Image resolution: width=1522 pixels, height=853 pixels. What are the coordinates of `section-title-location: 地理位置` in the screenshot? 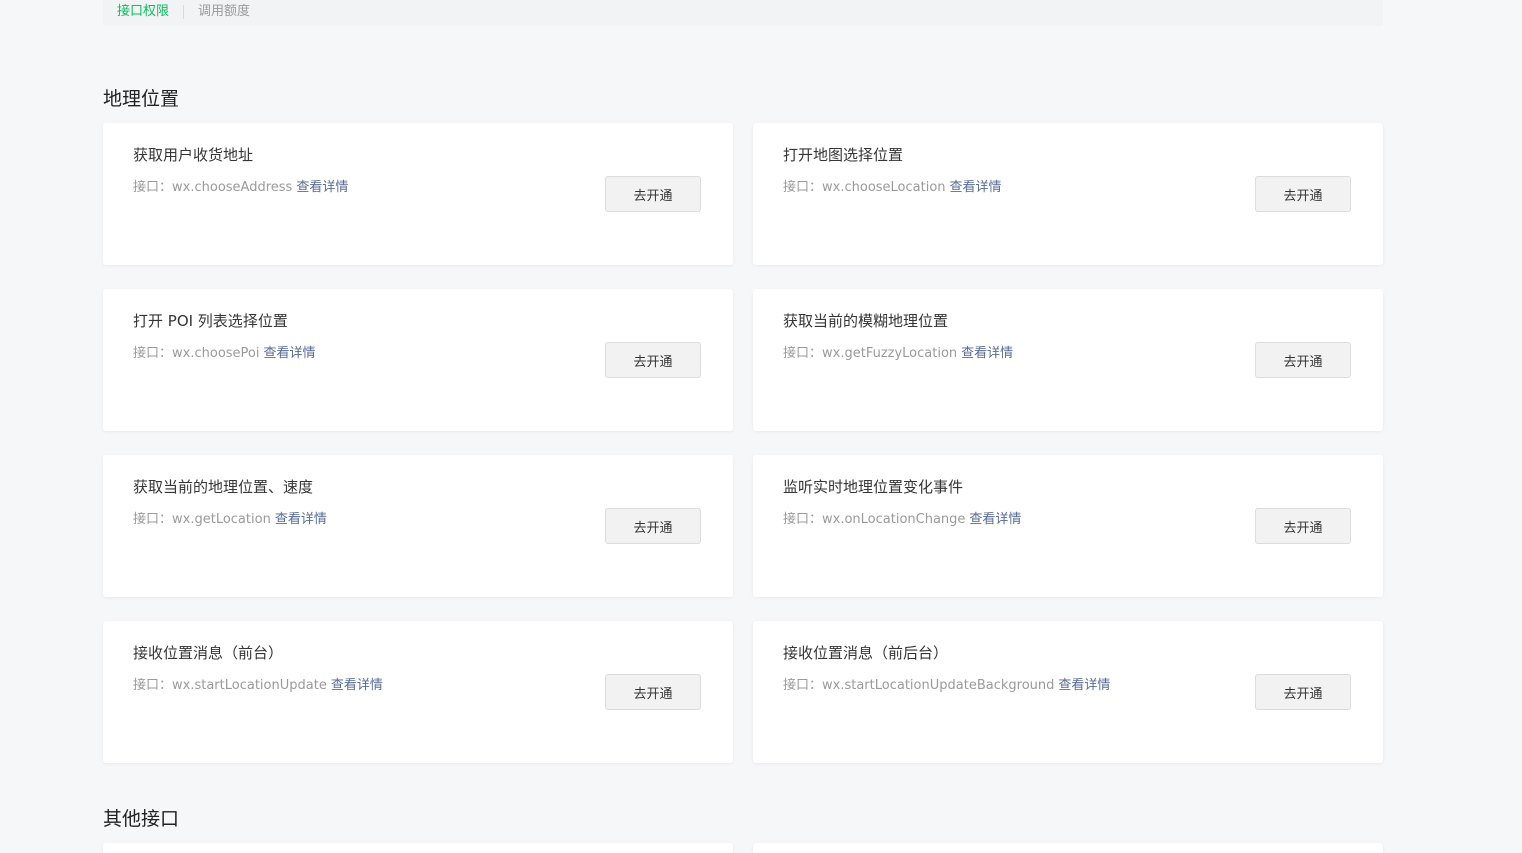 It's located at (141, 99).